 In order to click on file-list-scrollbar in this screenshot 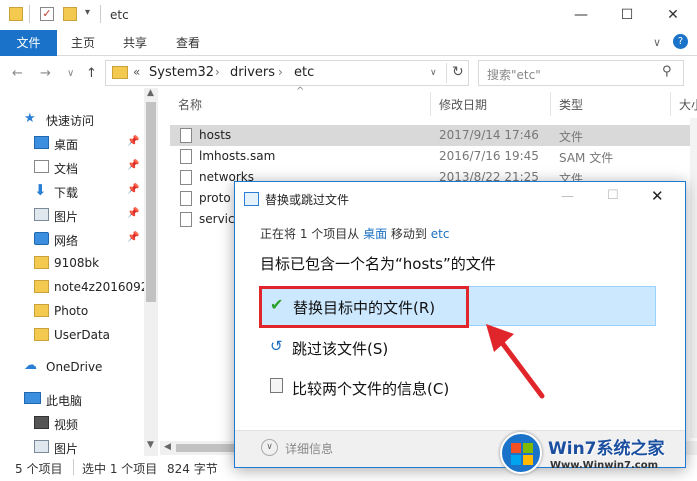, I will do `click(693, 278)`.